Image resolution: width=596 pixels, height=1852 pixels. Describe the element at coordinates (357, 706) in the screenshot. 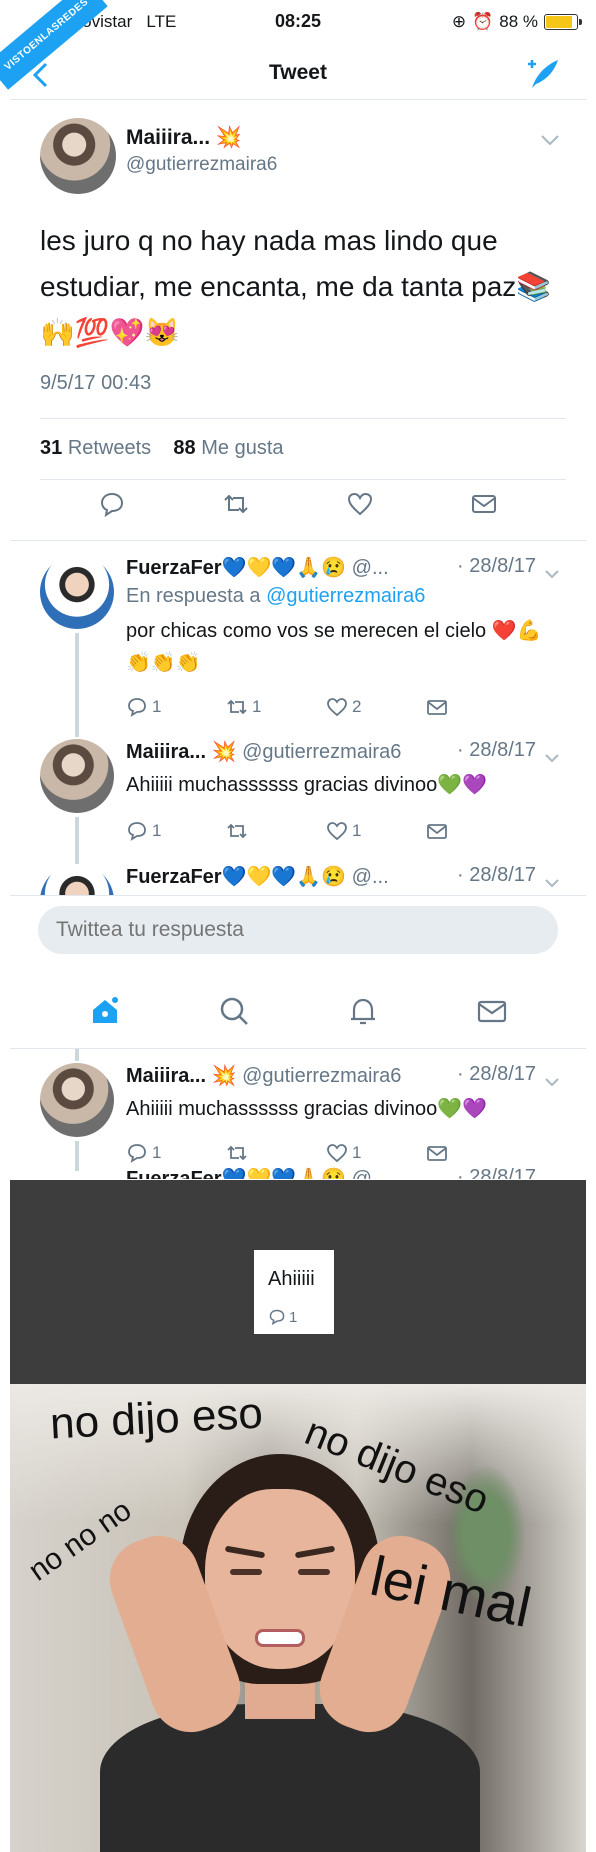

I see `like-count: 2` at that location.